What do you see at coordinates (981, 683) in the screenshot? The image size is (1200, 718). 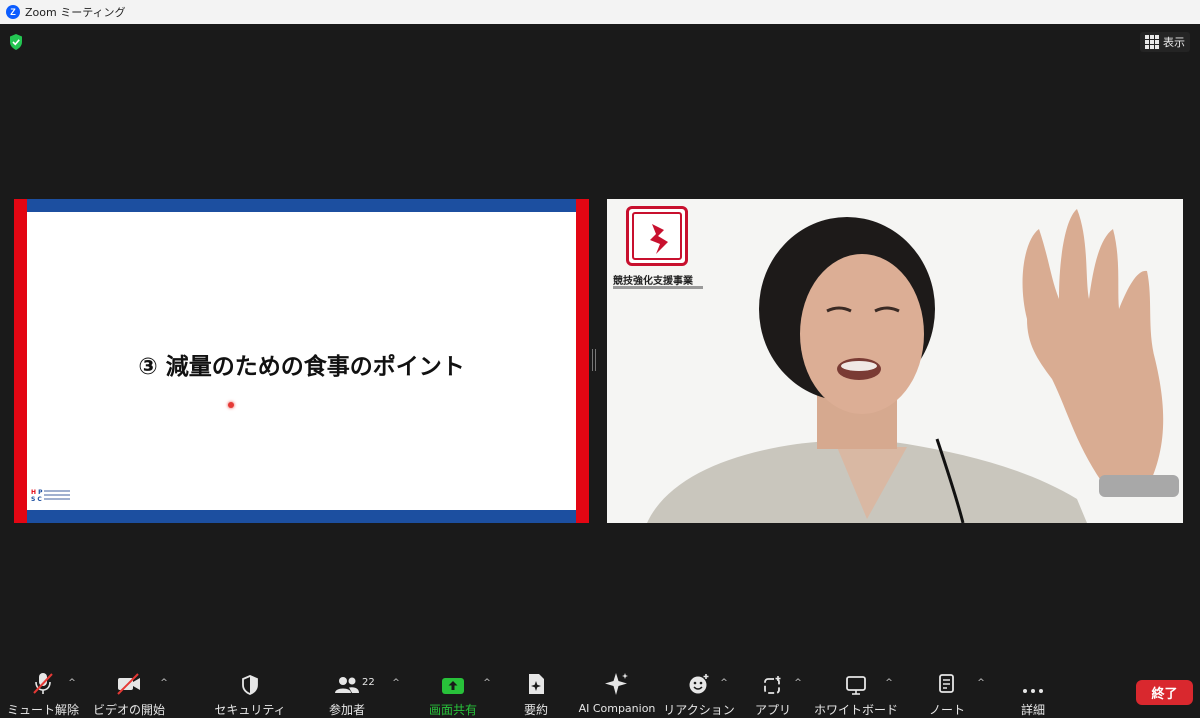 I see `notes-options-caret: ^` at bounding box center [981, 683].